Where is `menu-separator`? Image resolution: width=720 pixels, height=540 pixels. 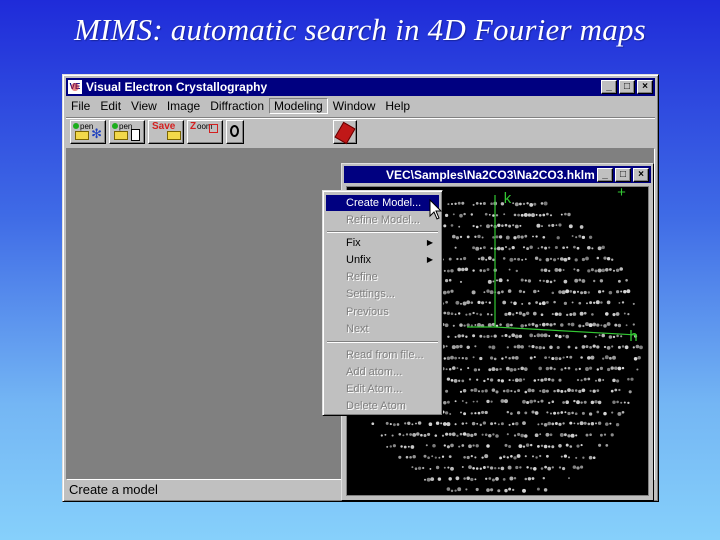 menu-separator is located at coordinates (382, 232).